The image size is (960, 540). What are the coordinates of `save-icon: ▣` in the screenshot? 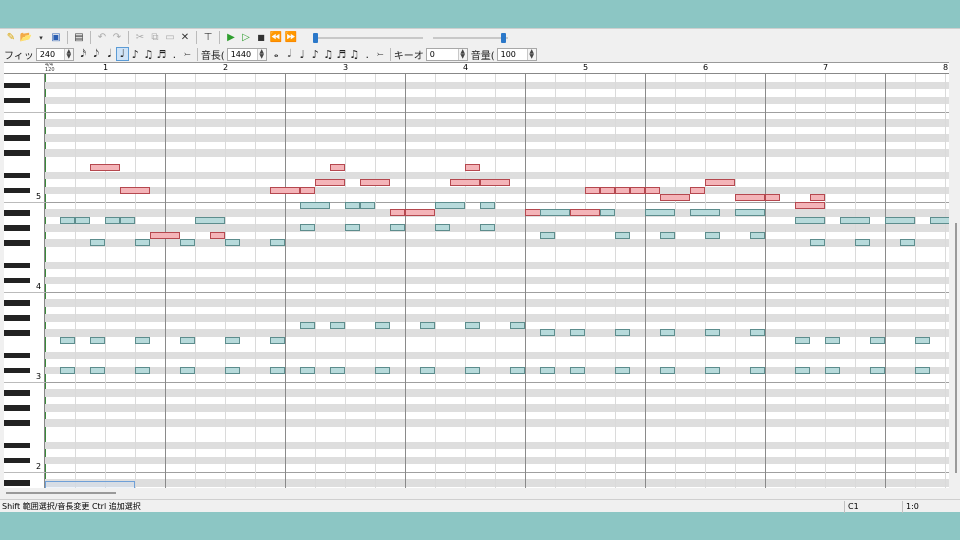 It's located at (56, 38).